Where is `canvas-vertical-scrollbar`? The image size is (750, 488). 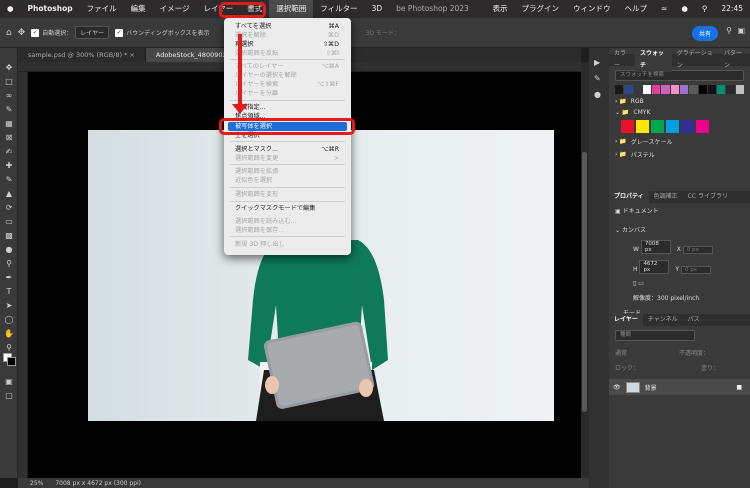 canvas-vertical-scrollbar is located at coordinates (585, 270).